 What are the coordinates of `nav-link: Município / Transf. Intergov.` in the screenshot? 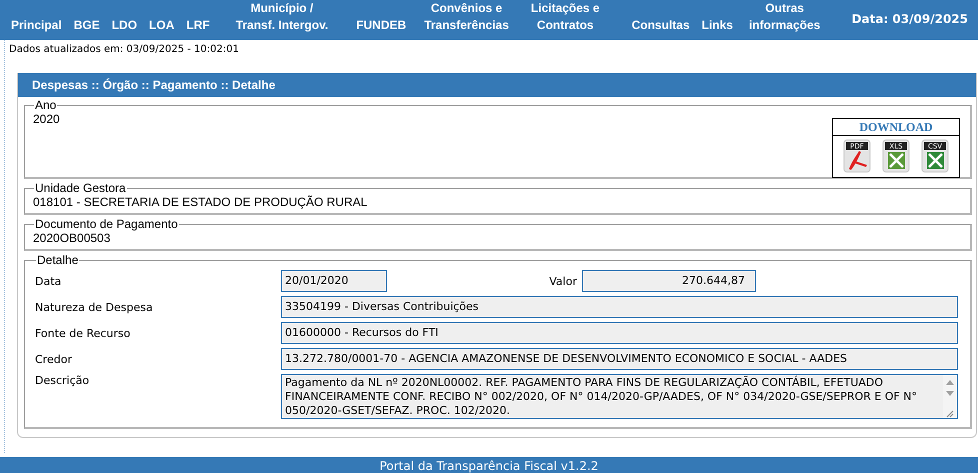 It's located at (283, 17).